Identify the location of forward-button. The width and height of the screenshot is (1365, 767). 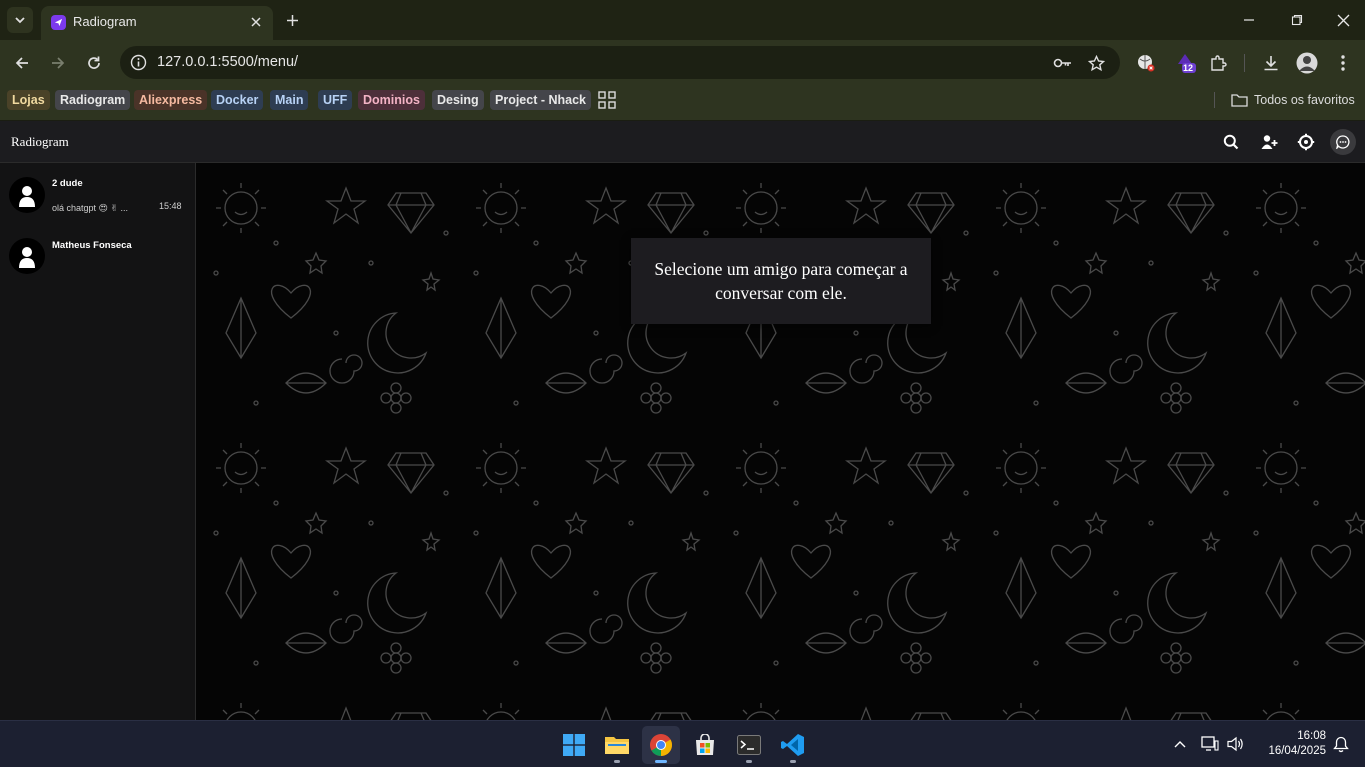
(58, 63).